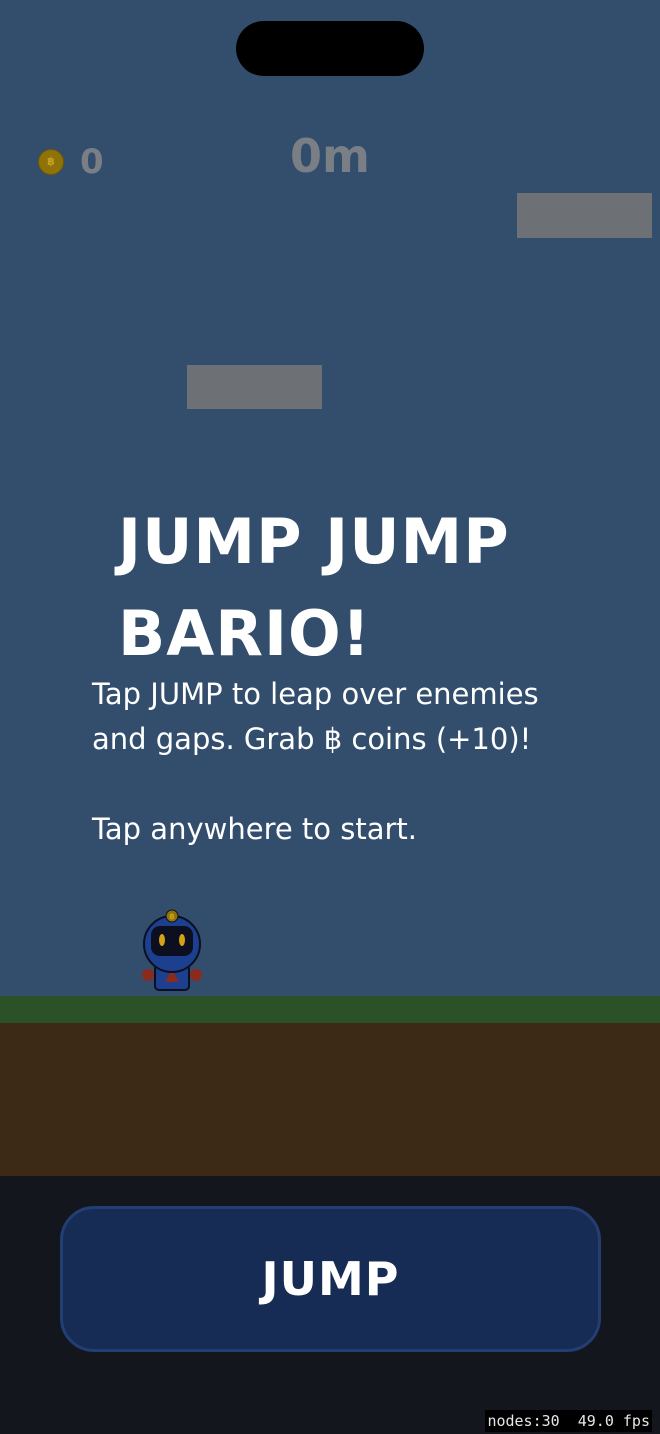 This screenshot has width=660, height=1434. Describe the element at coordinates (172, 916) in the screenshot. I see `player-badge: ฿` at that location.